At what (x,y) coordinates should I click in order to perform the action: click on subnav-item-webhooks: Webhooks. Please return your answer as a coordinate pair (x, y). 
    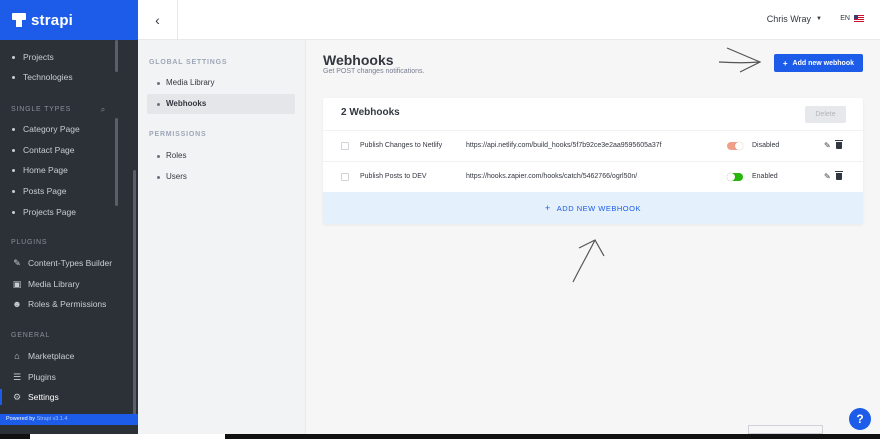
    Looking at the image, I should click on (221, 104).